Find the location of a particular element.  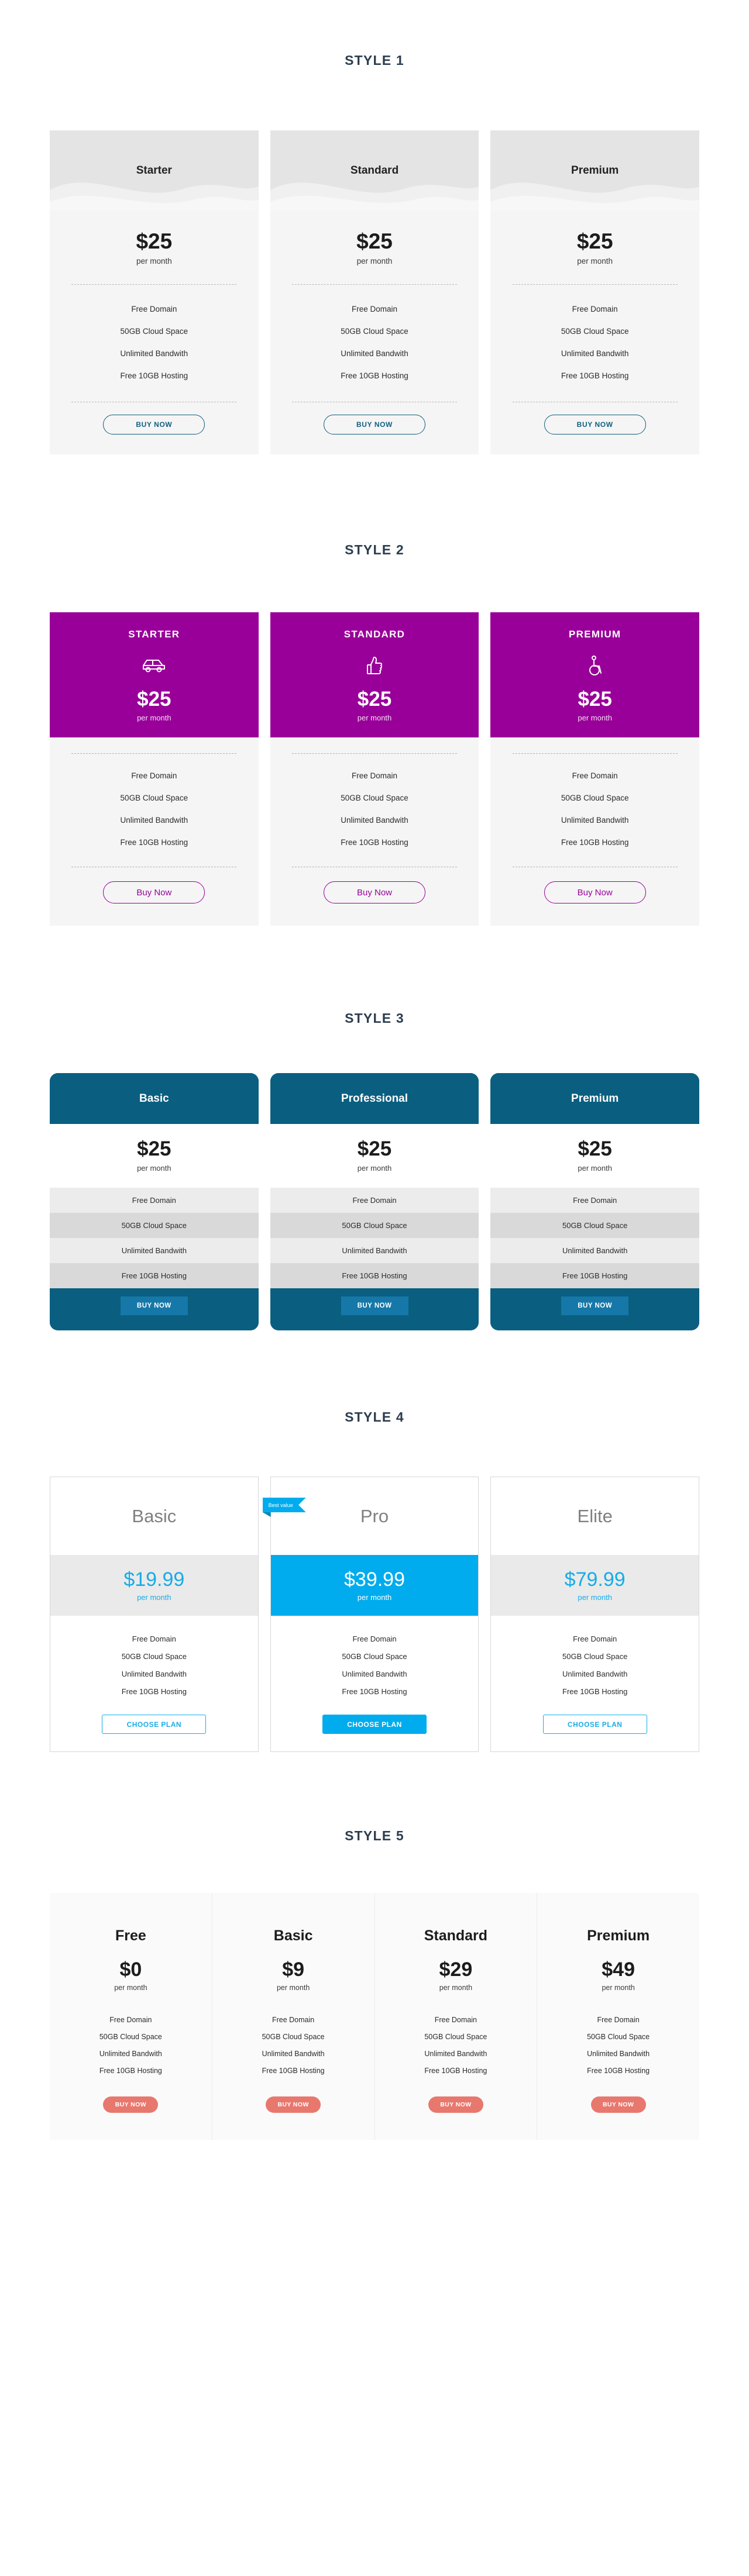

card-header: Basic is located at coordinates (154, 1099).